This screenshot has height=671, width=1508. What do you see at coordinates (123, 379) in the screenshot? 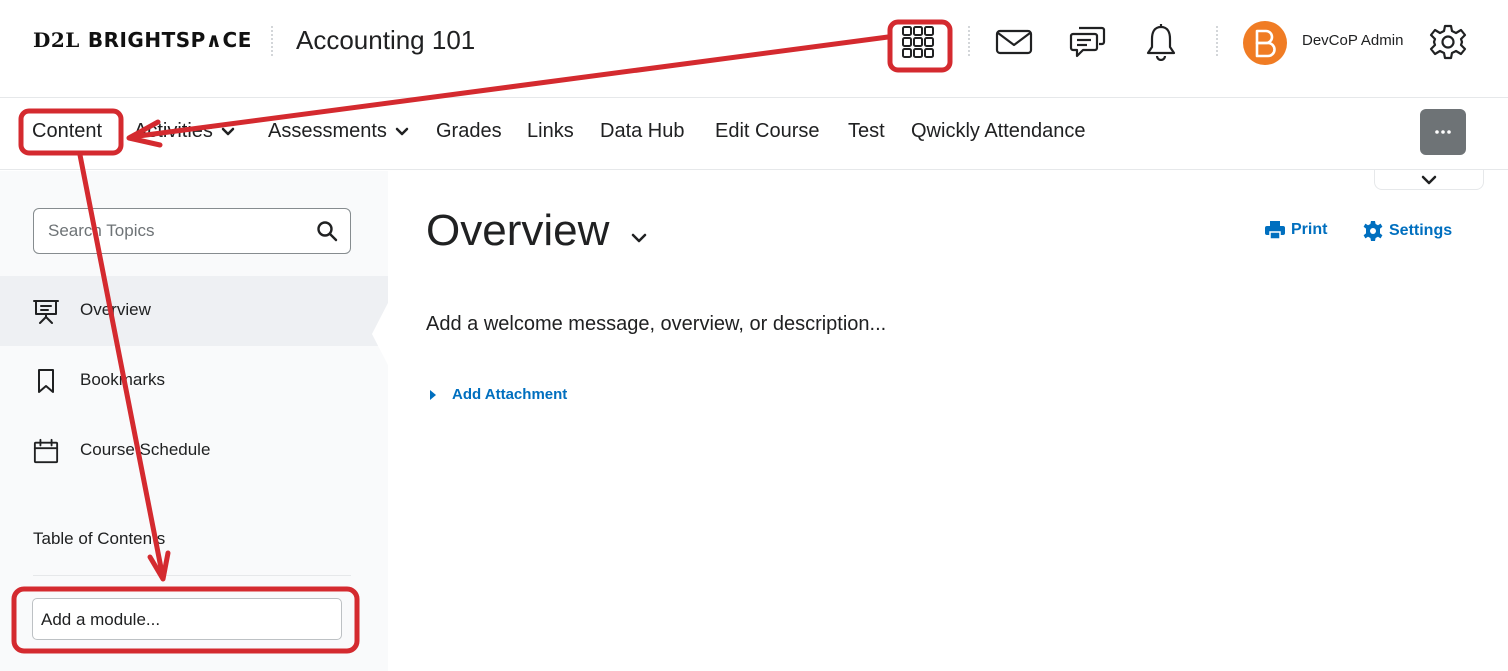
I see `sidebar-item-label: Bookmarks` at bounding box center [123, 379].